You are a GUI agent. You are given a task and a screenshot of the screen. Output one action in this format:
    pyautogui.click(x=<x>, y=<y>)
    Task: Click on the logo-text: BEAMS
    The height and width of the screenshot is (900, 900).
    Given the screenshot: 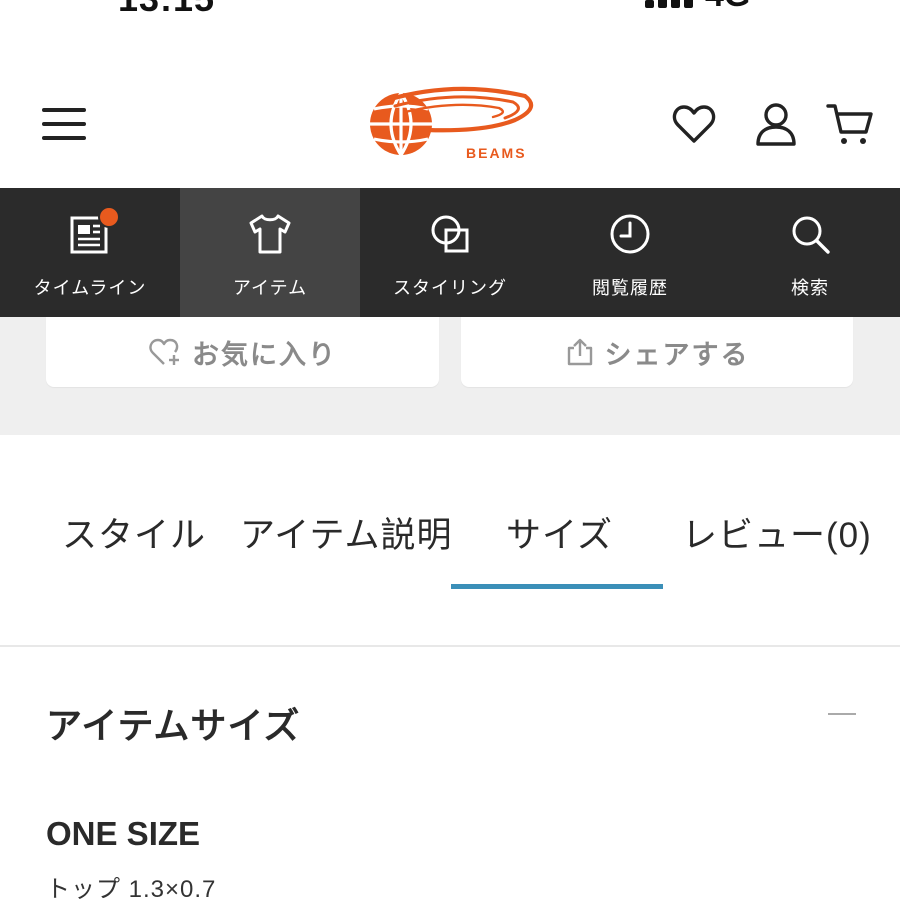 What is the action you would take?
    pyautogui.click(x=496, y=153)
    